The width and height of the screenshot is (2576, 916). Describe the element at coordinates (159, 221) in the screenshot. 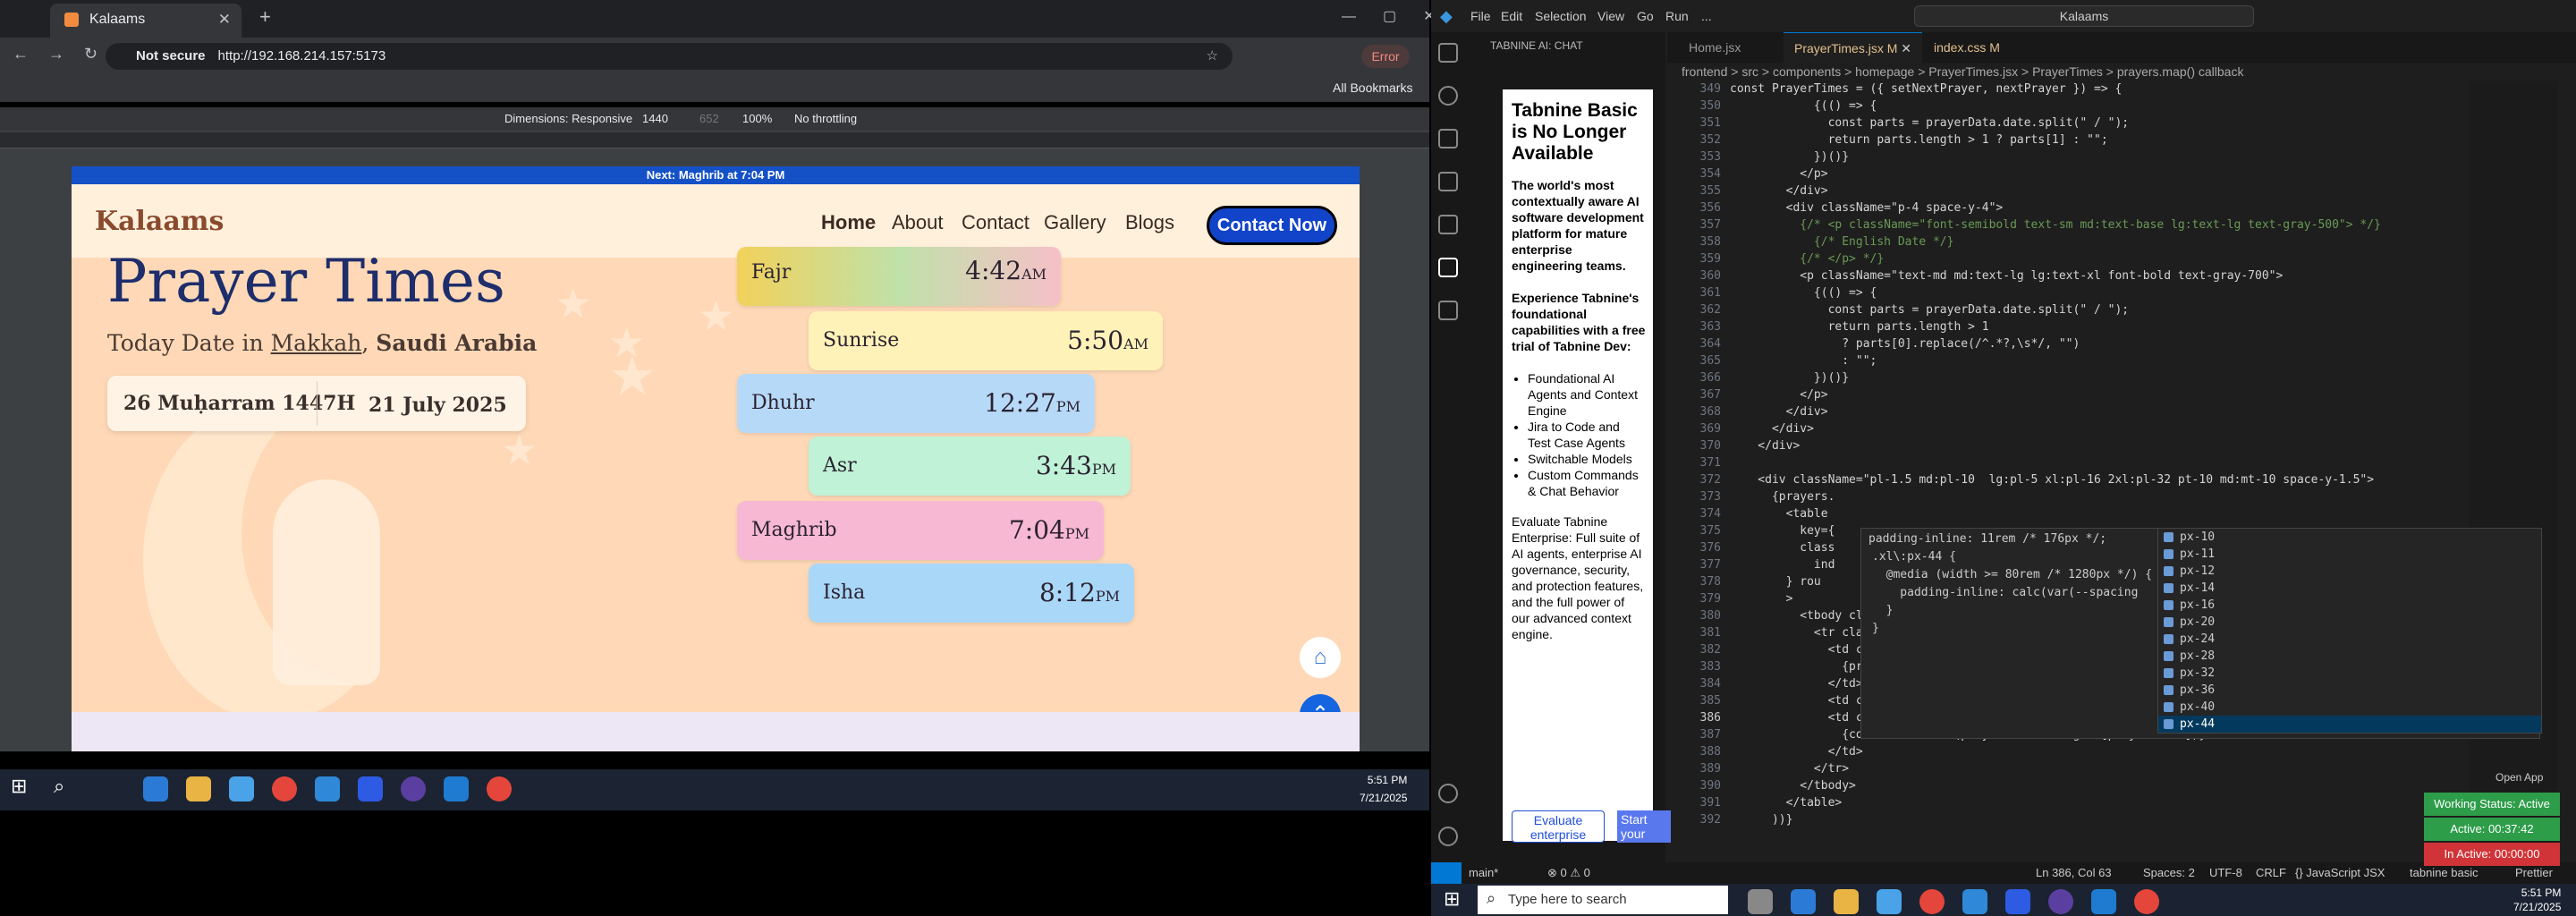

I see `site-logo: Kalaams` at that location.